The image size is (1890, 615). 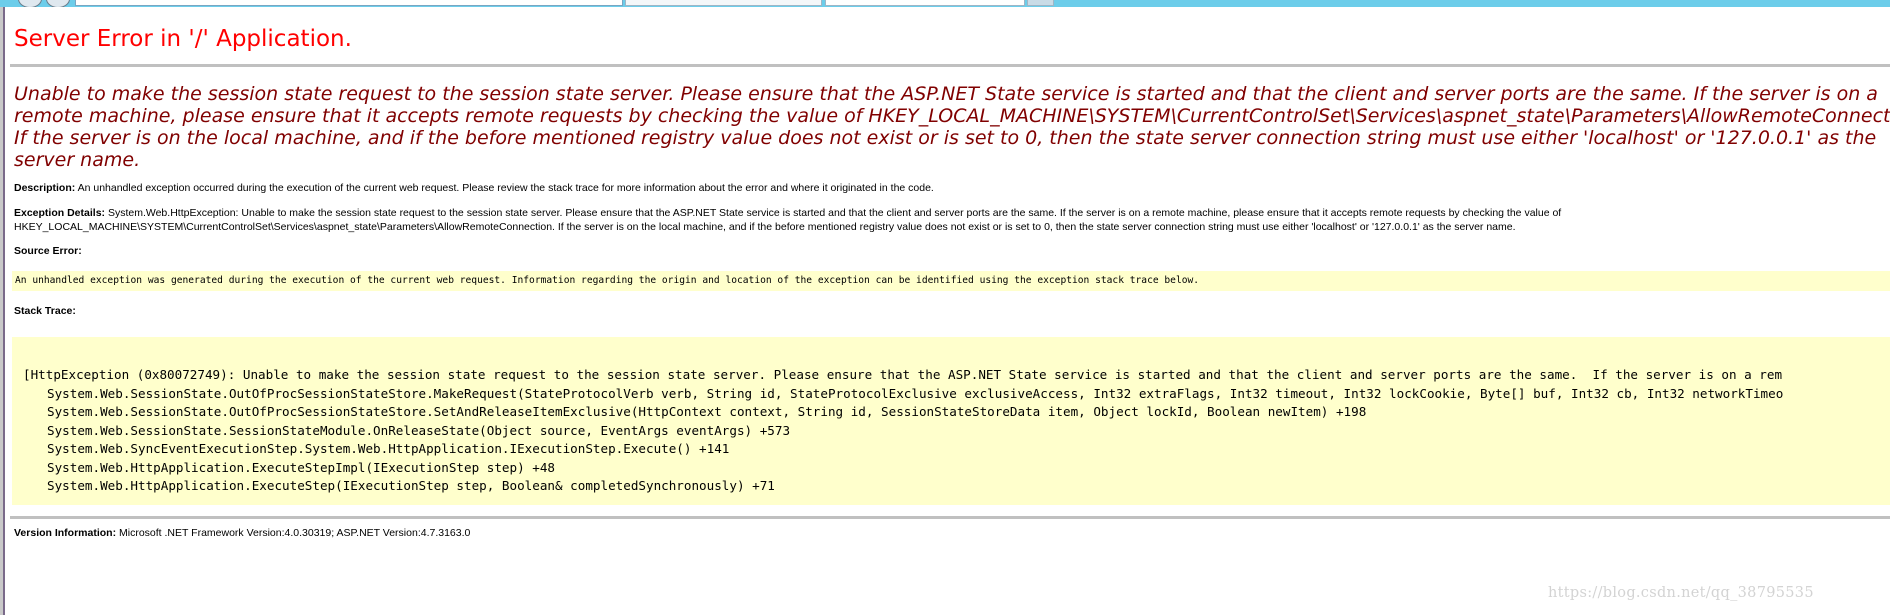 What do you see at coordinates (58, 3) in the screenshot?
I see `forward-arrow-icon` at bounding box center [58, 3].